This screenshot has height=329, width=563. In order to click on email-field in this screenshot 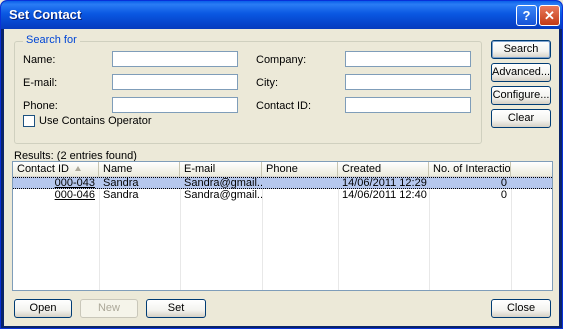, I will do `click(175, 82)`.